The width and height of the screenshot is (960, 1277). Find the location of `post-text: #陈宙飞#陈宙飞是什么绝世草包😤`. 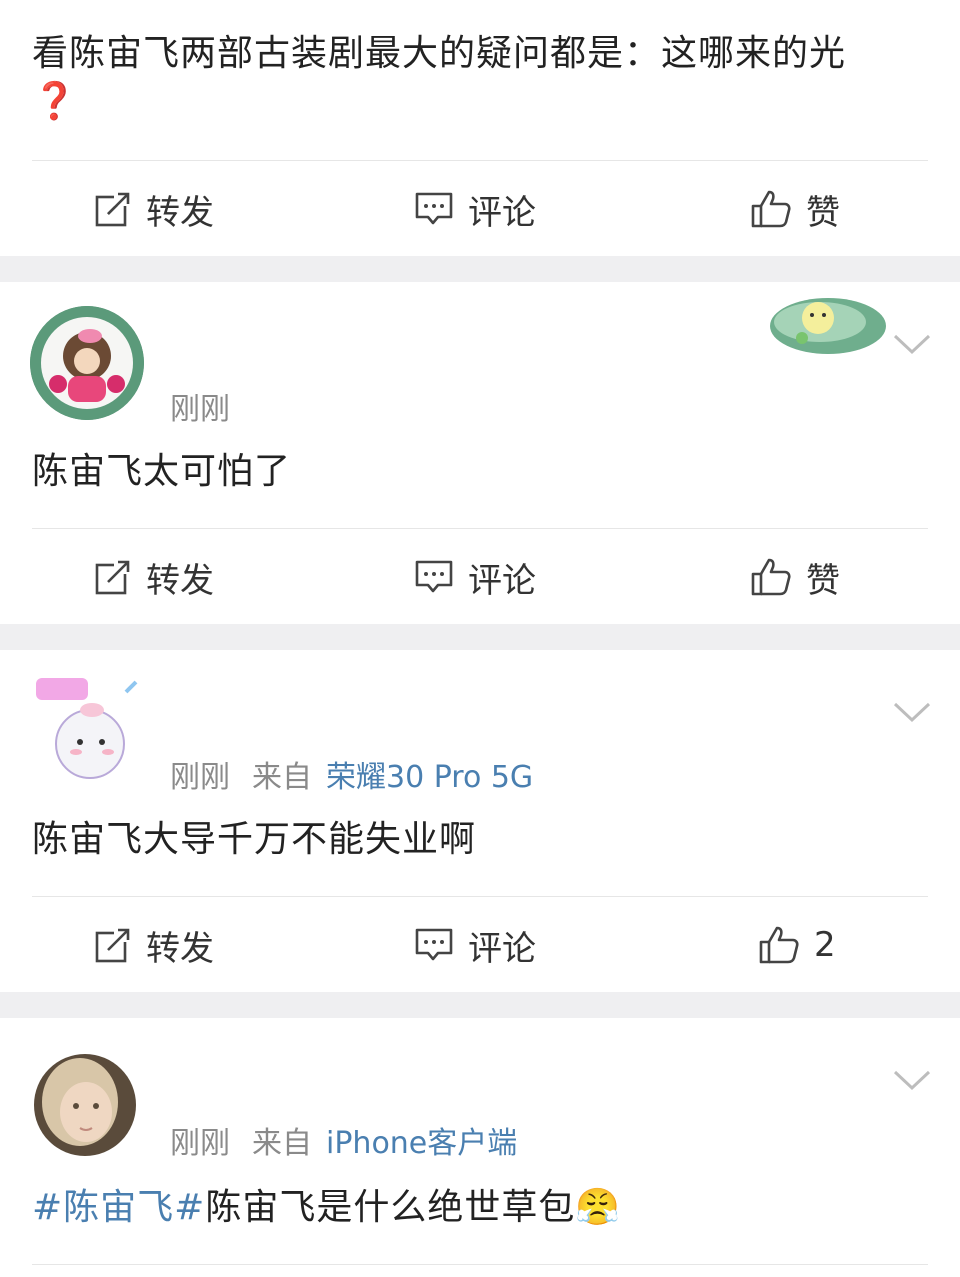

post-text: #陈宙飞#陈宙飞是什么绝世草包😤 is located at coordinates (326, 1208).